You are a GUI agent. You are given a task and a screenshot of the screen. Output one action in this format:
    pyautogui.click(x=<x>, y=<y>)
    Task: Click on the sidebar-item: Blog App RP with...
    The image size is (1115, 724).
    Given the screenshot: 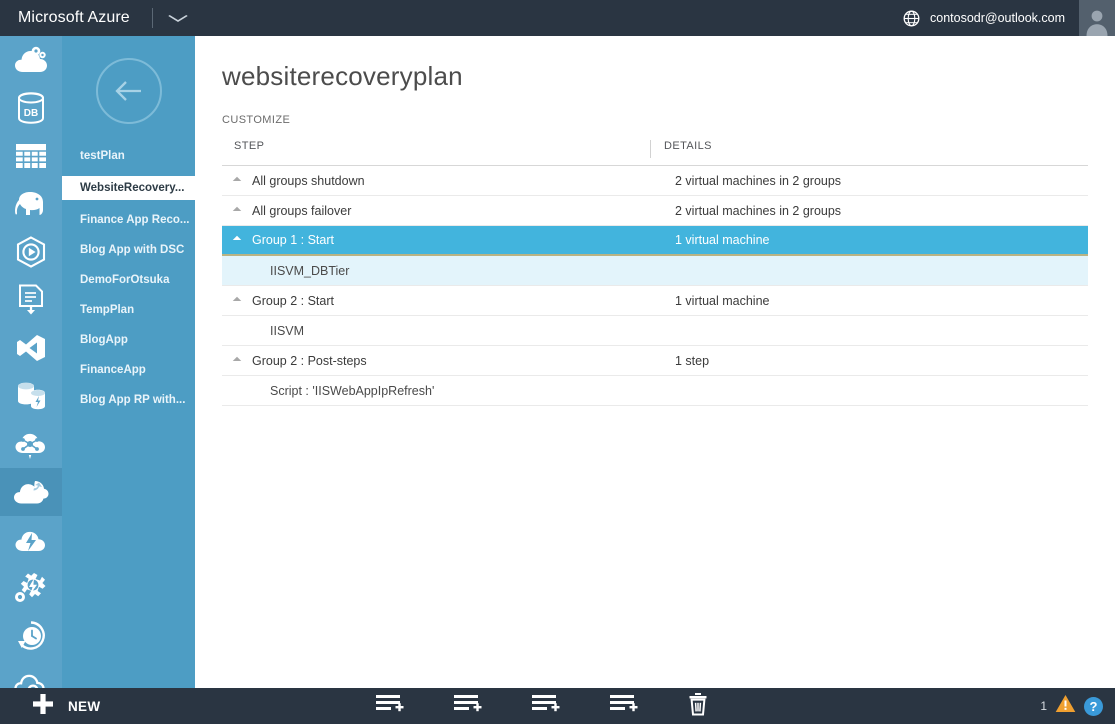 What is the action you would take?
    pyautogui.click(x=128, y=400)
    